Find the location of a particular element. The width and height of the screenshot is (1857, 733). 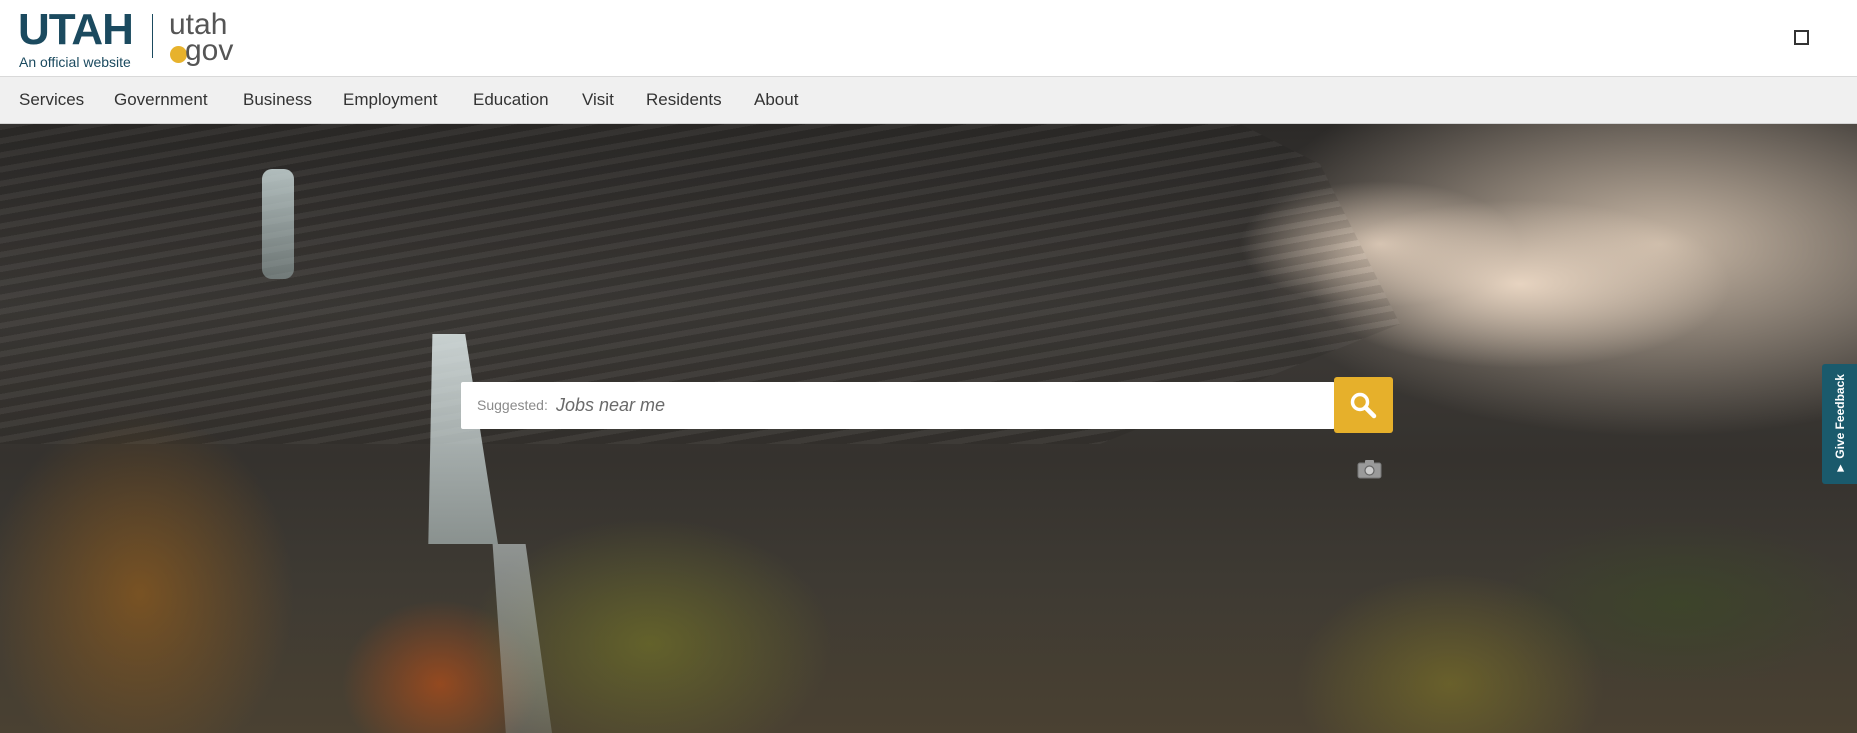

hero-waterfall-upper is located at coordinates (278, 224).